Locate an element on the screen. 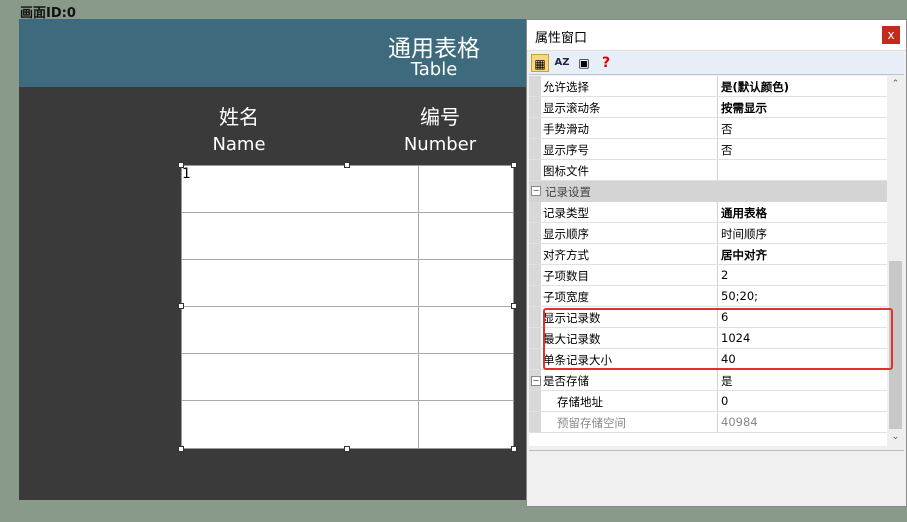  property-value: 是(默认颜色) is located at coordinates (755, 87).